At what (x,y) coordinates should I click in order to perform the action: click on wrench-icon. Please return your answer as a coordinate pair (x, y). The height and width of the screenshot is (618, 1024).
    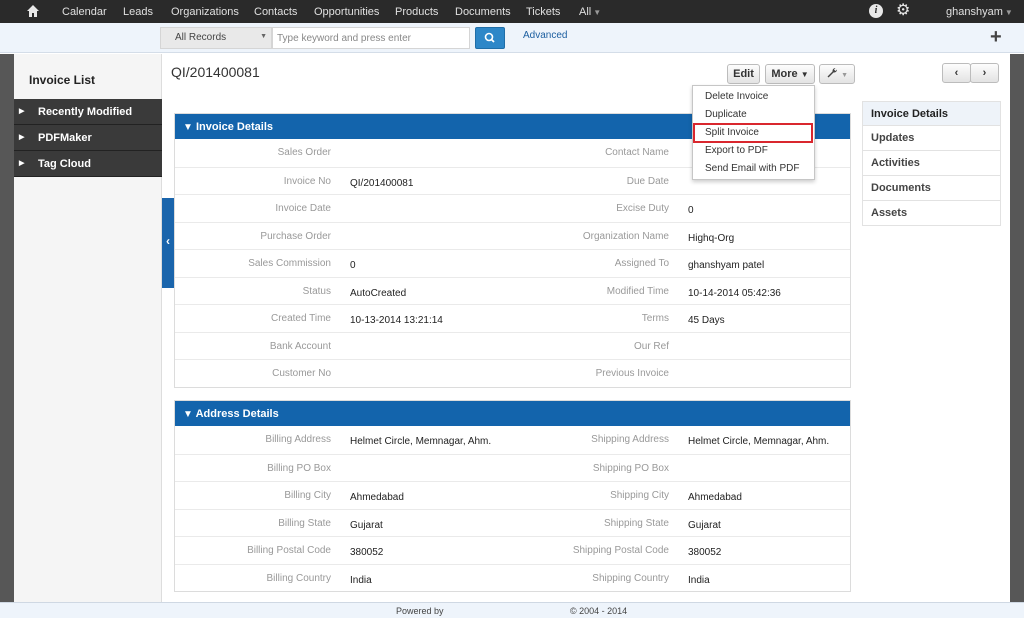
    Looking at the image, I should click on (832, 72).